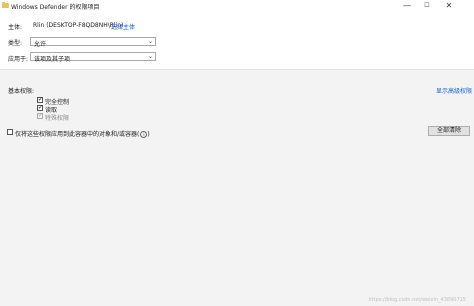  I want to click on applies-to-label: 应用于:, so click(18, 59).